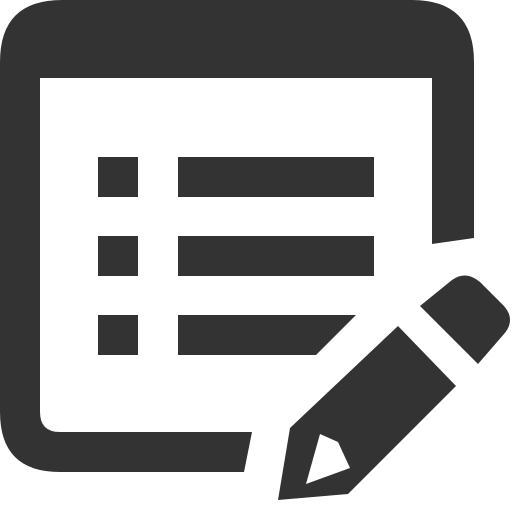 The image size is (512, 512). I want to click on list-lines-icon, so click(276, 256).